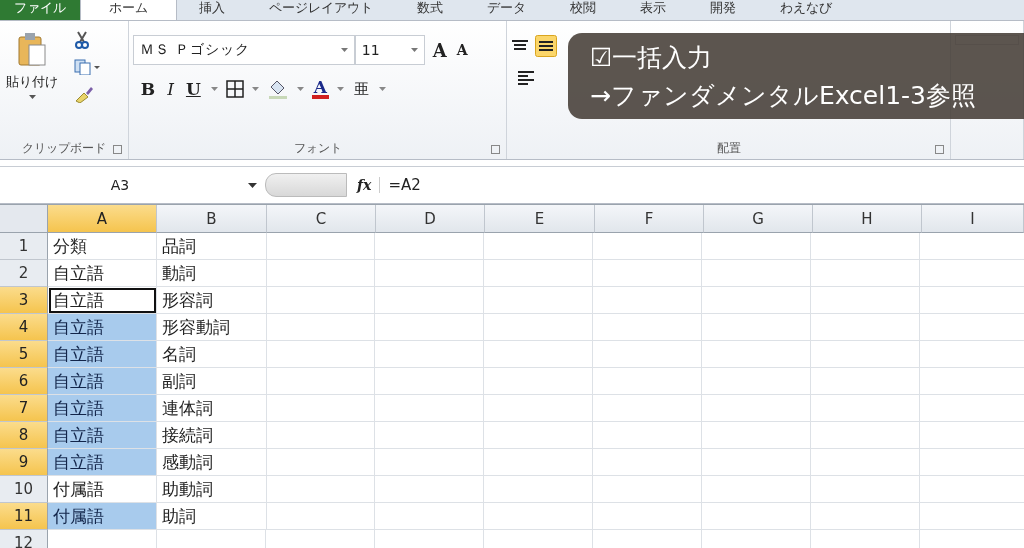 This screenshot has height=548, width=1024. Describe the element at coordinates (728, 148) in the screenshot. I see `group-label: 配置` at that location.